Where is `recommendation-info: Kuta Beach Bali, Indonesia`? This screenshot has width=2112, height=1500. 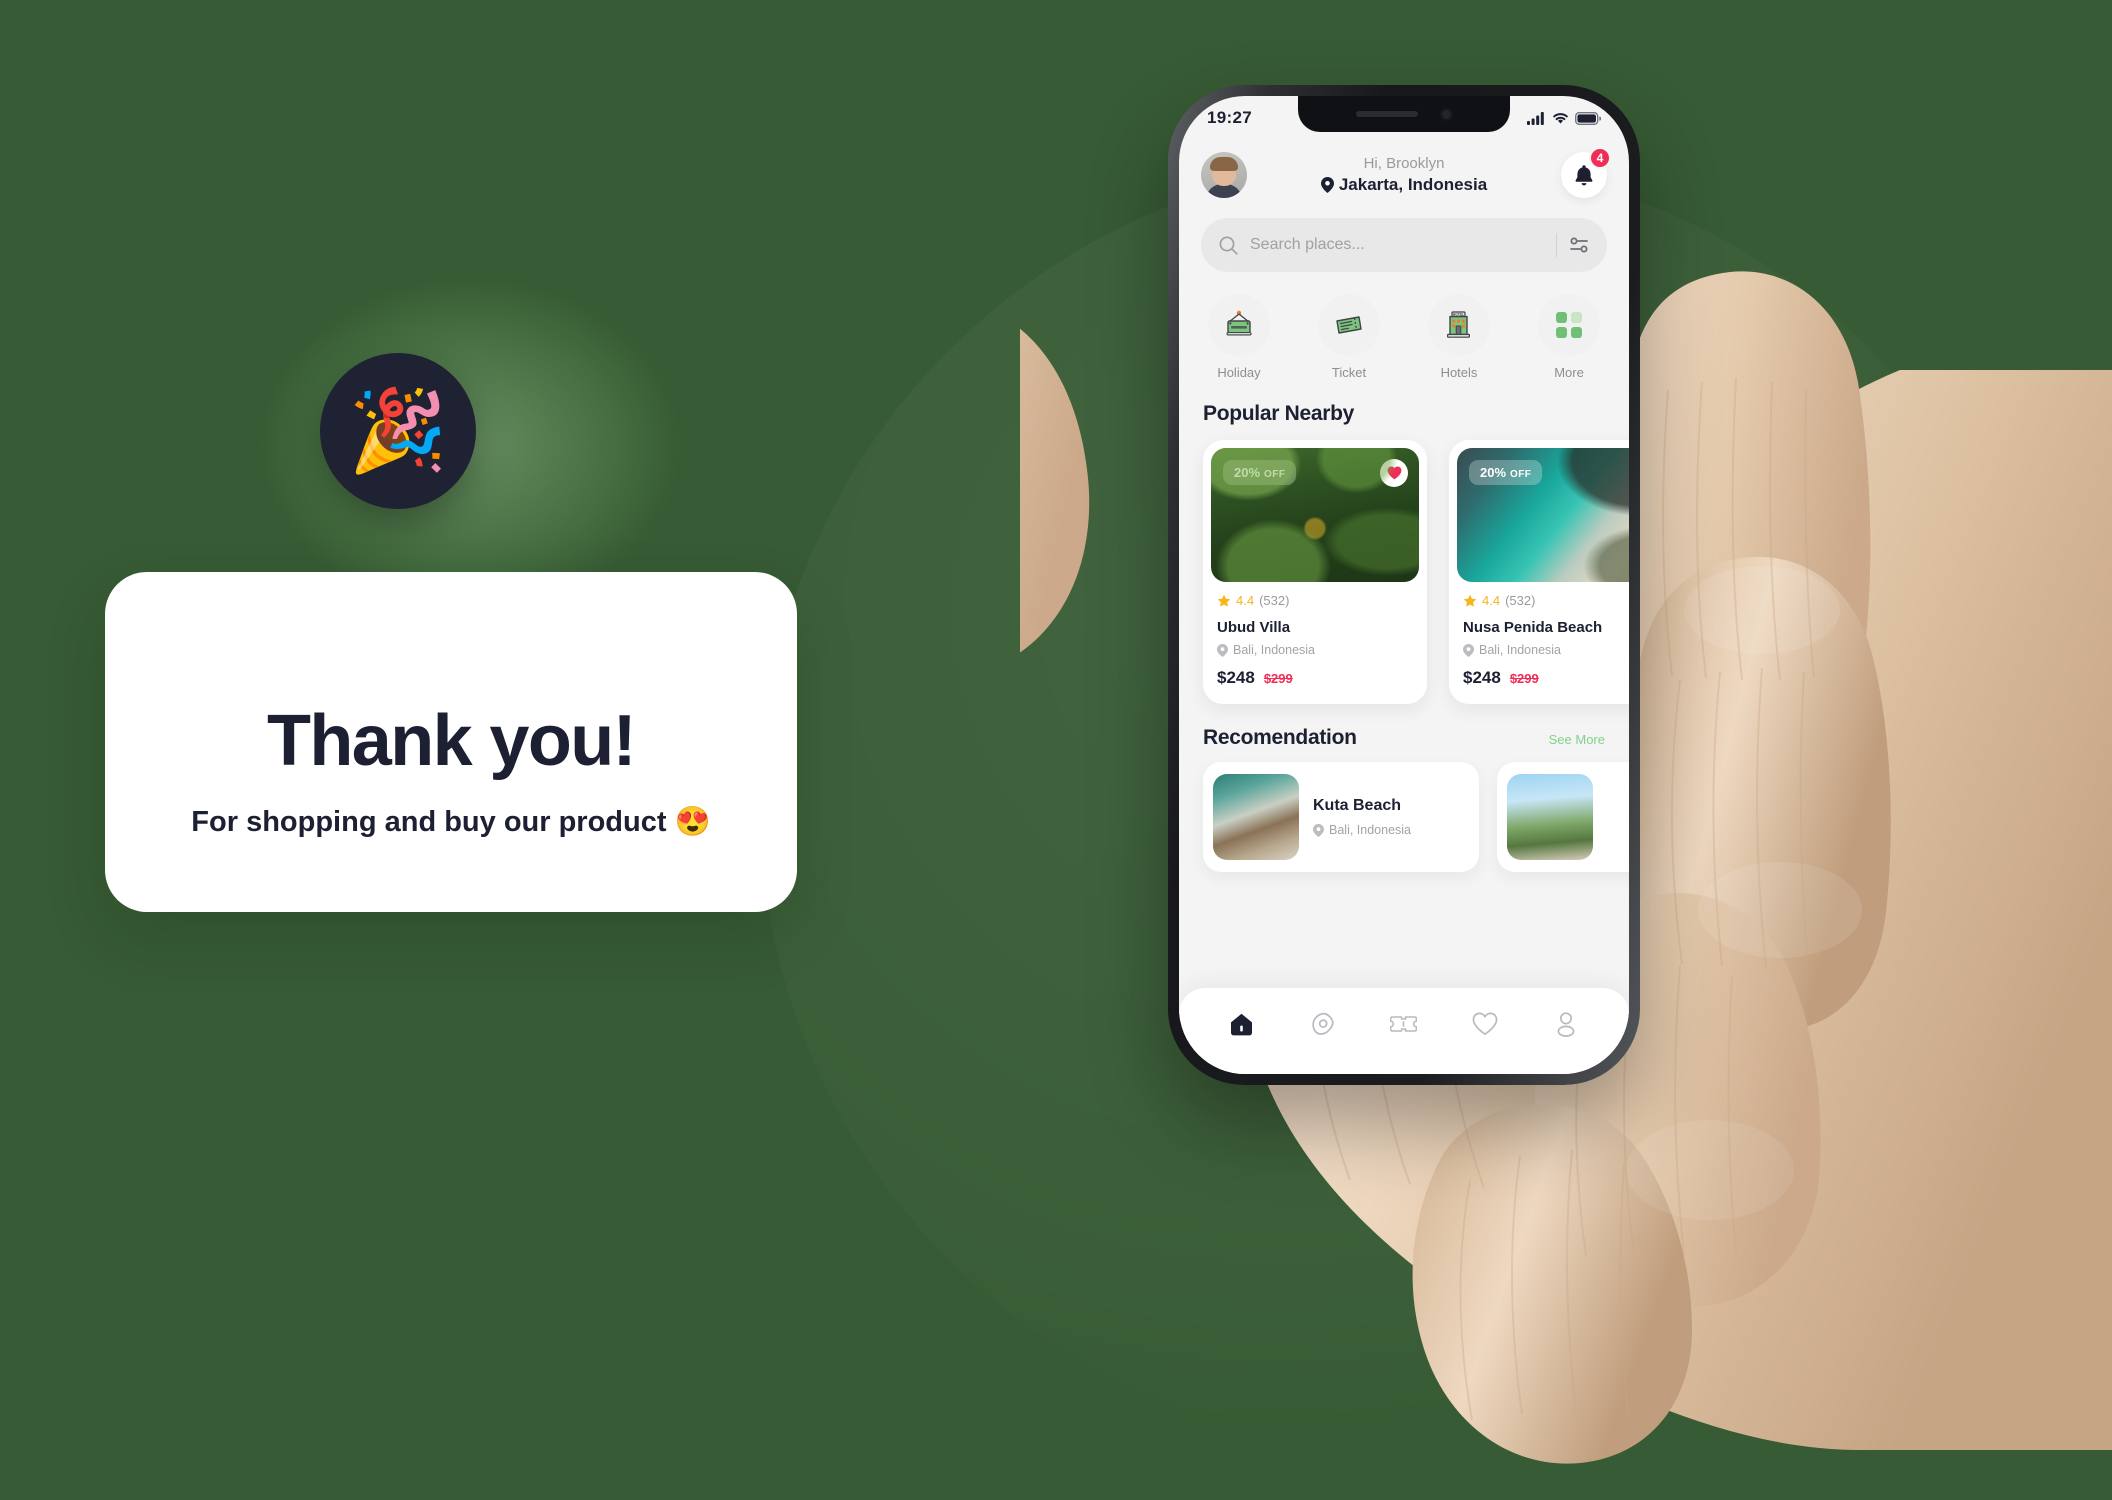 recommendation-info: Kuta Beach Bali, Indonesia is located at coordinates (1362, 817).